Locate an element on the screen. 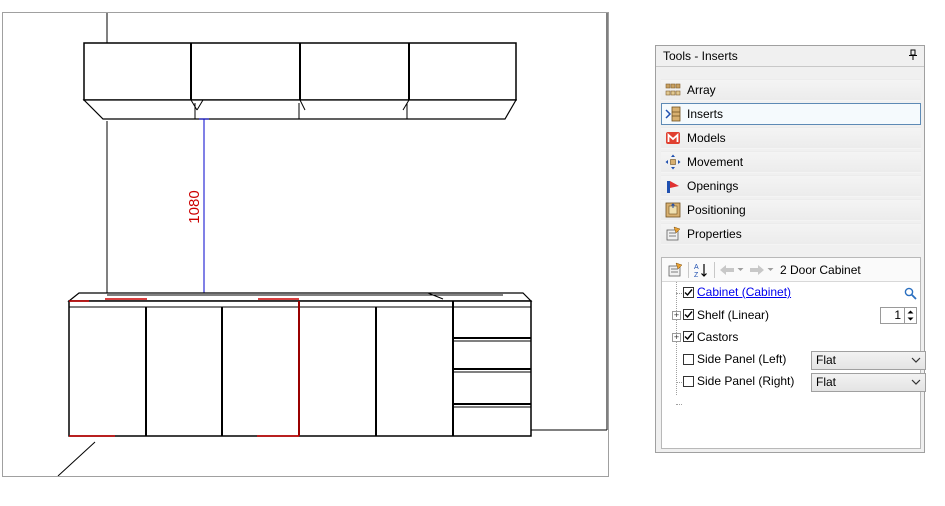 The height and width of the screenshot is (506, 945). properties-button is located at coordinates (675, 270).